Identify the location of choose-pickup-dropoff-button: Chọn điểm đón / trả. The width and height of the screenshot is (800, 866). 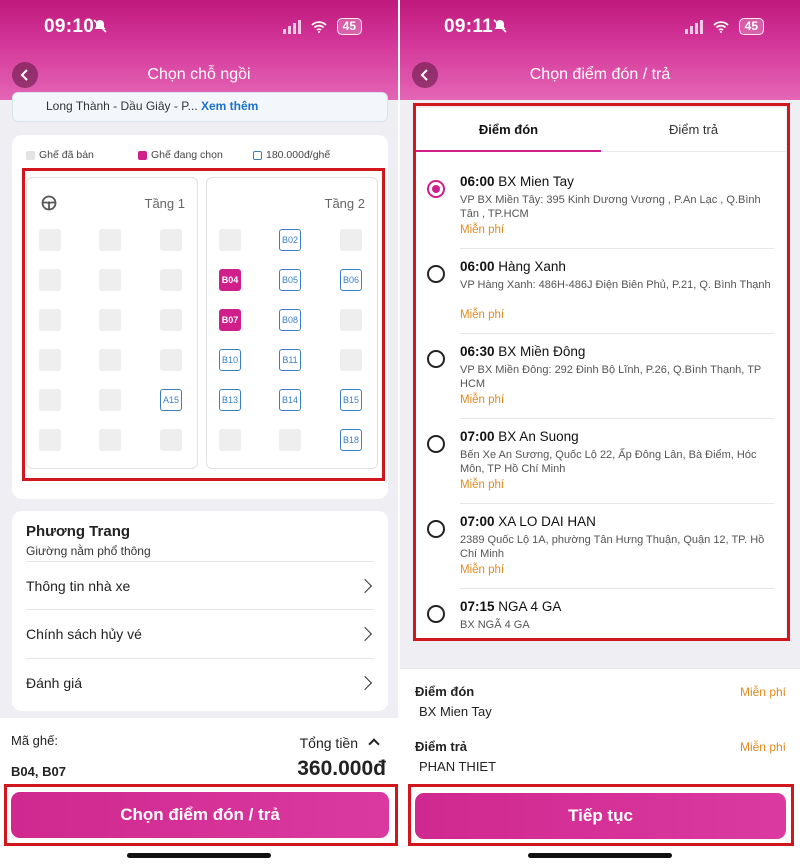
(200, 815).